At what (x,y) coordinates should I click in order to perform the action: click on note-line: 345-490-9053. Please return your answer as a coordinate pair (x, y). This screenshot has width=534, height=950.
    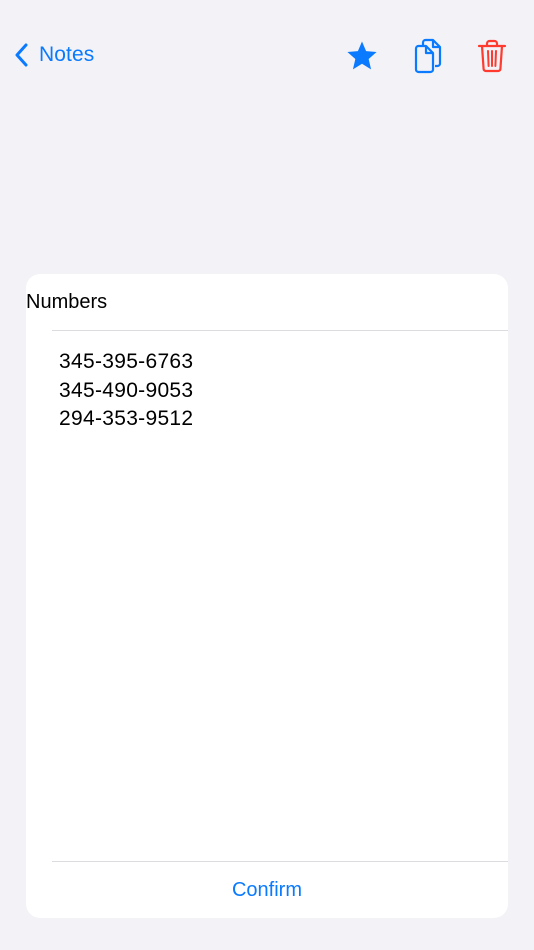
    Looking at the image, I should click on (126, 390).